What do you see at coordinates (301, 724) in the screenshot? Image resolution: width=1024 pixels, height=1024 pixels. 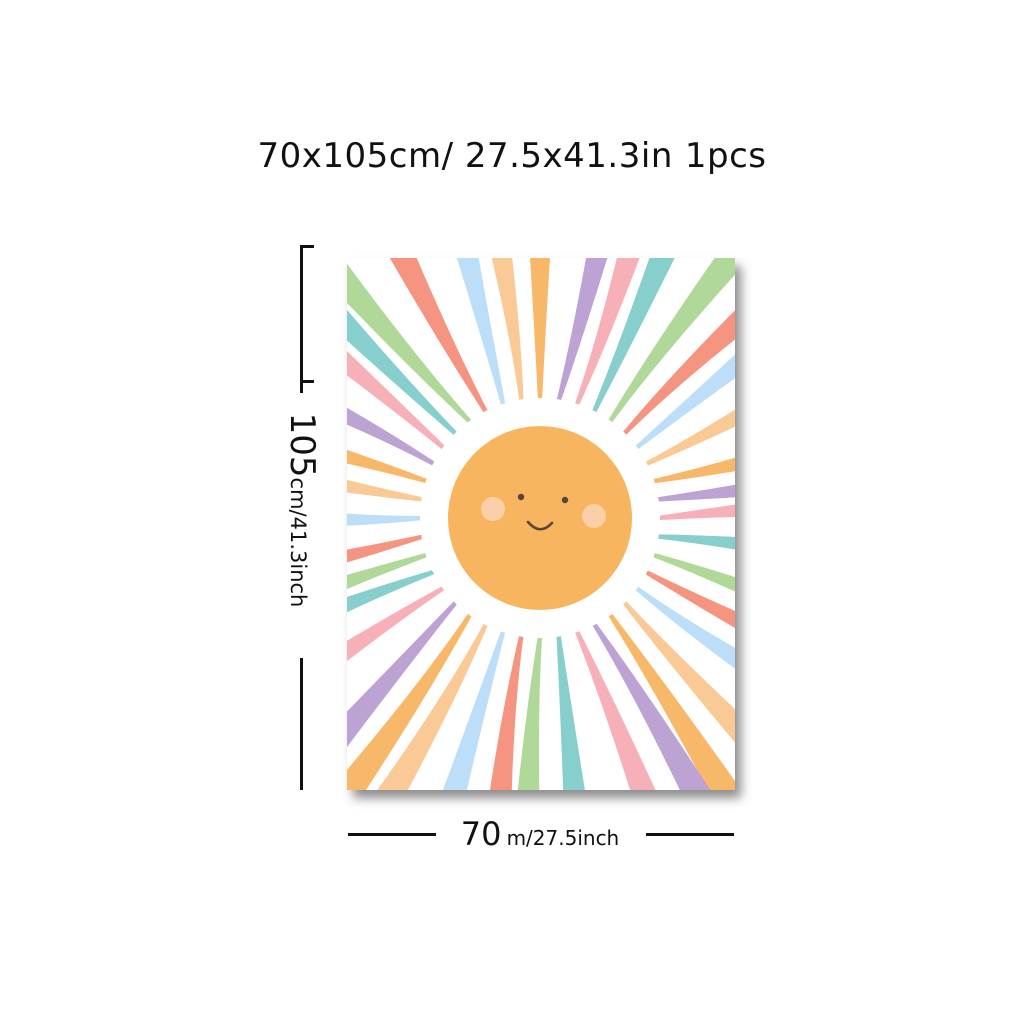 I see `height-line-bottom` at bounding box center [301, 724].